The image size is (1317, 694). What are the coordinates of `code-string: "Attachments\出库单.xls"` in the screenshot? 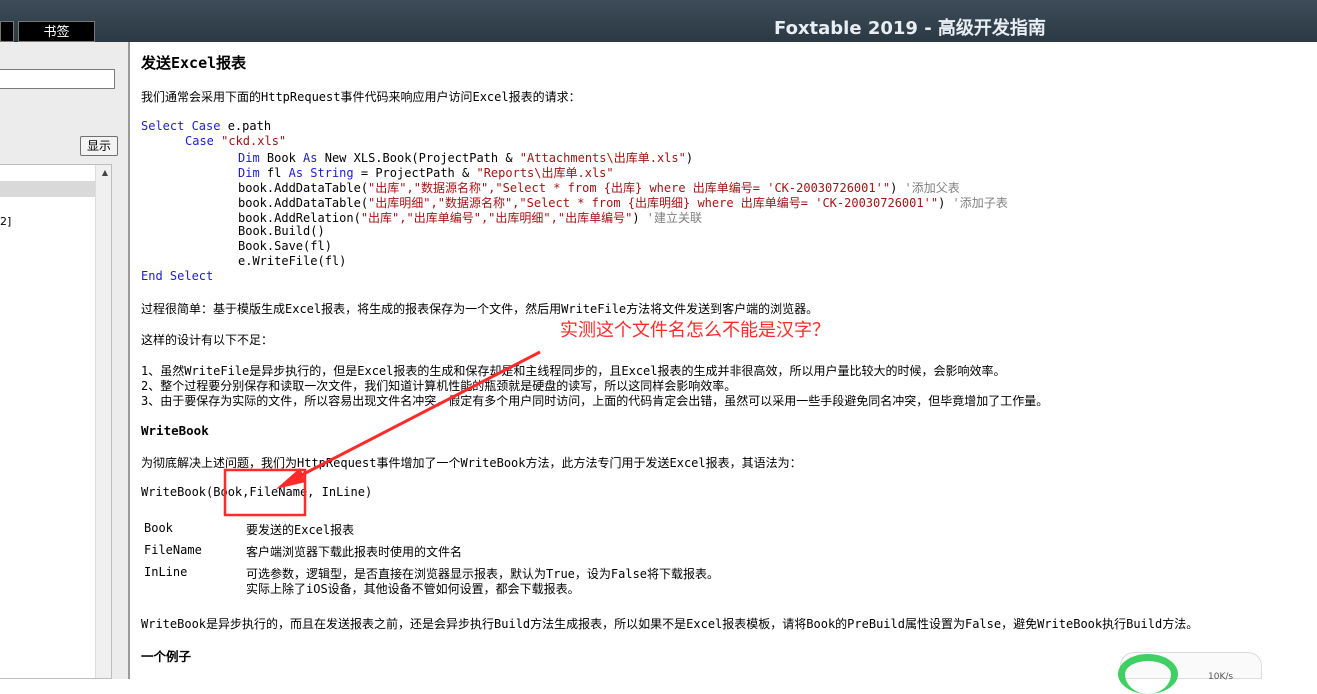 It's located at (602, 158).